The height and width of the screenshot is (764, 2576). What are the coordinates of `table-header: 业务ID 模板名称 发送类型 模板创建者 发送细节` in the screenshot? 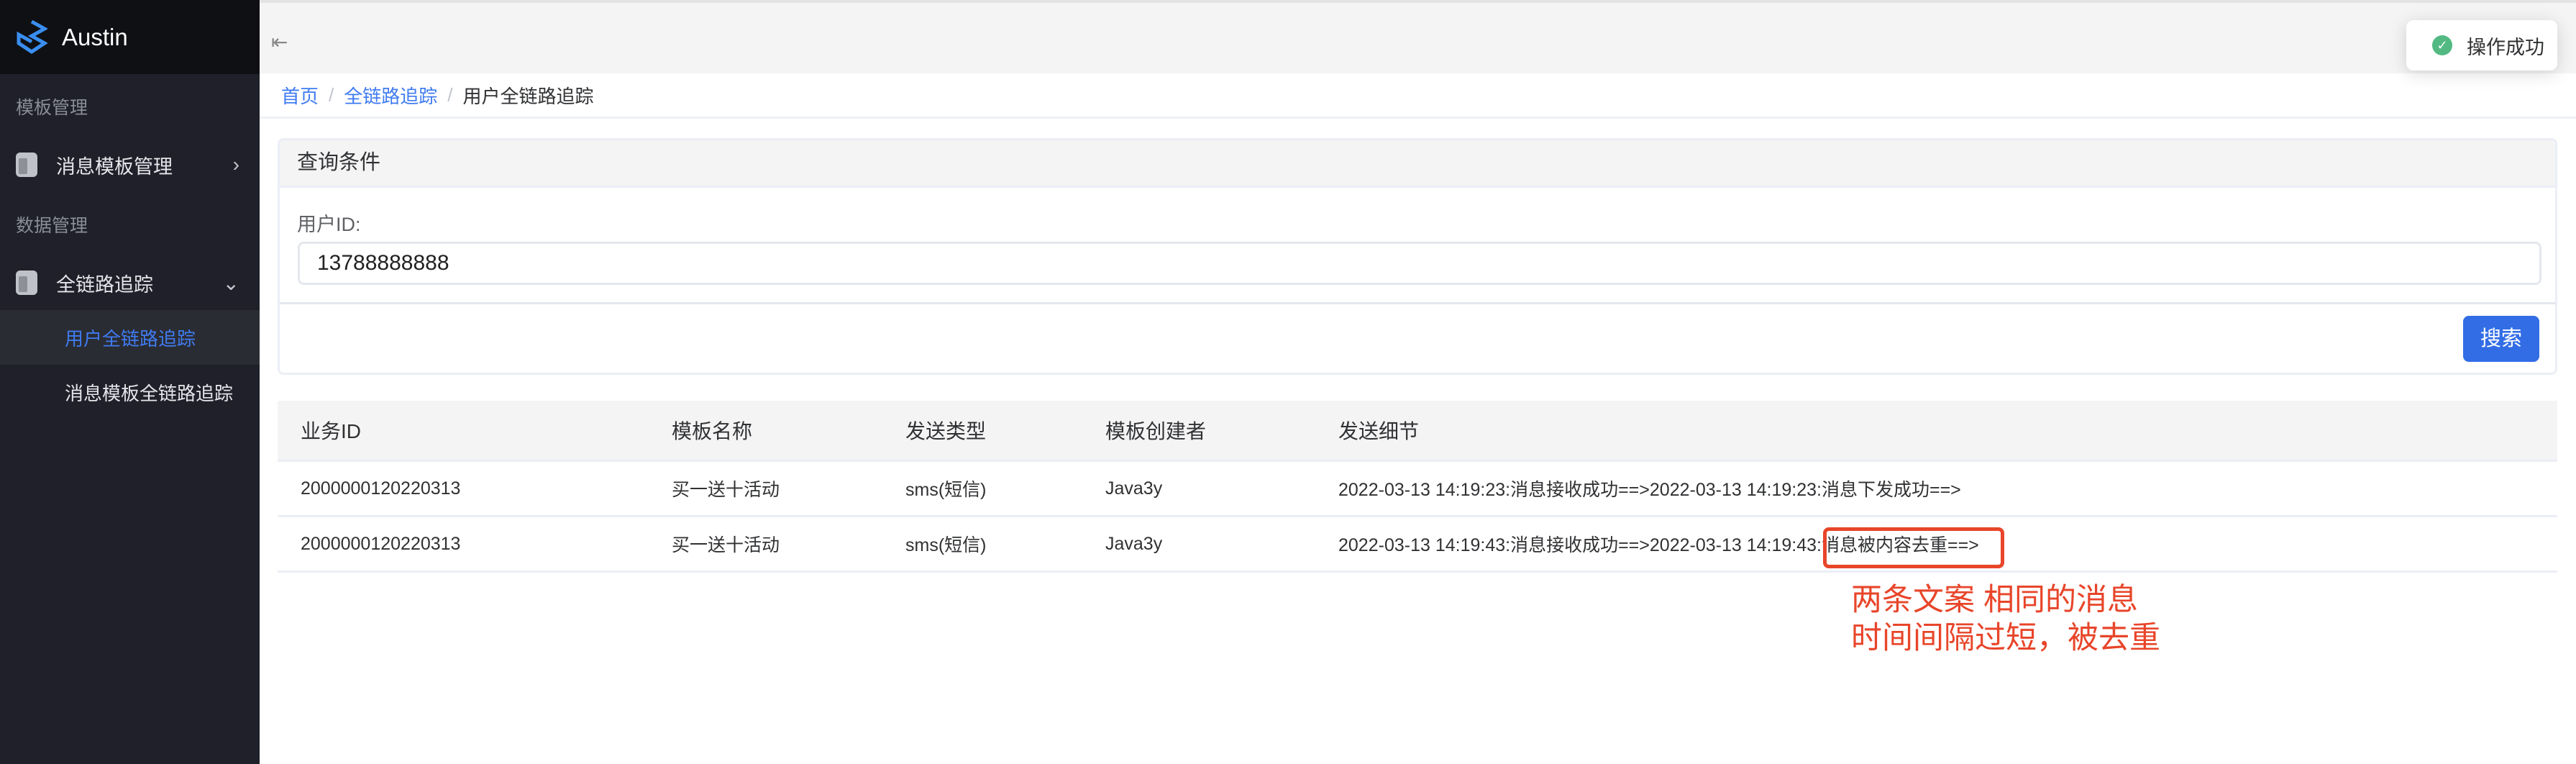 It's located at (1417, 431).